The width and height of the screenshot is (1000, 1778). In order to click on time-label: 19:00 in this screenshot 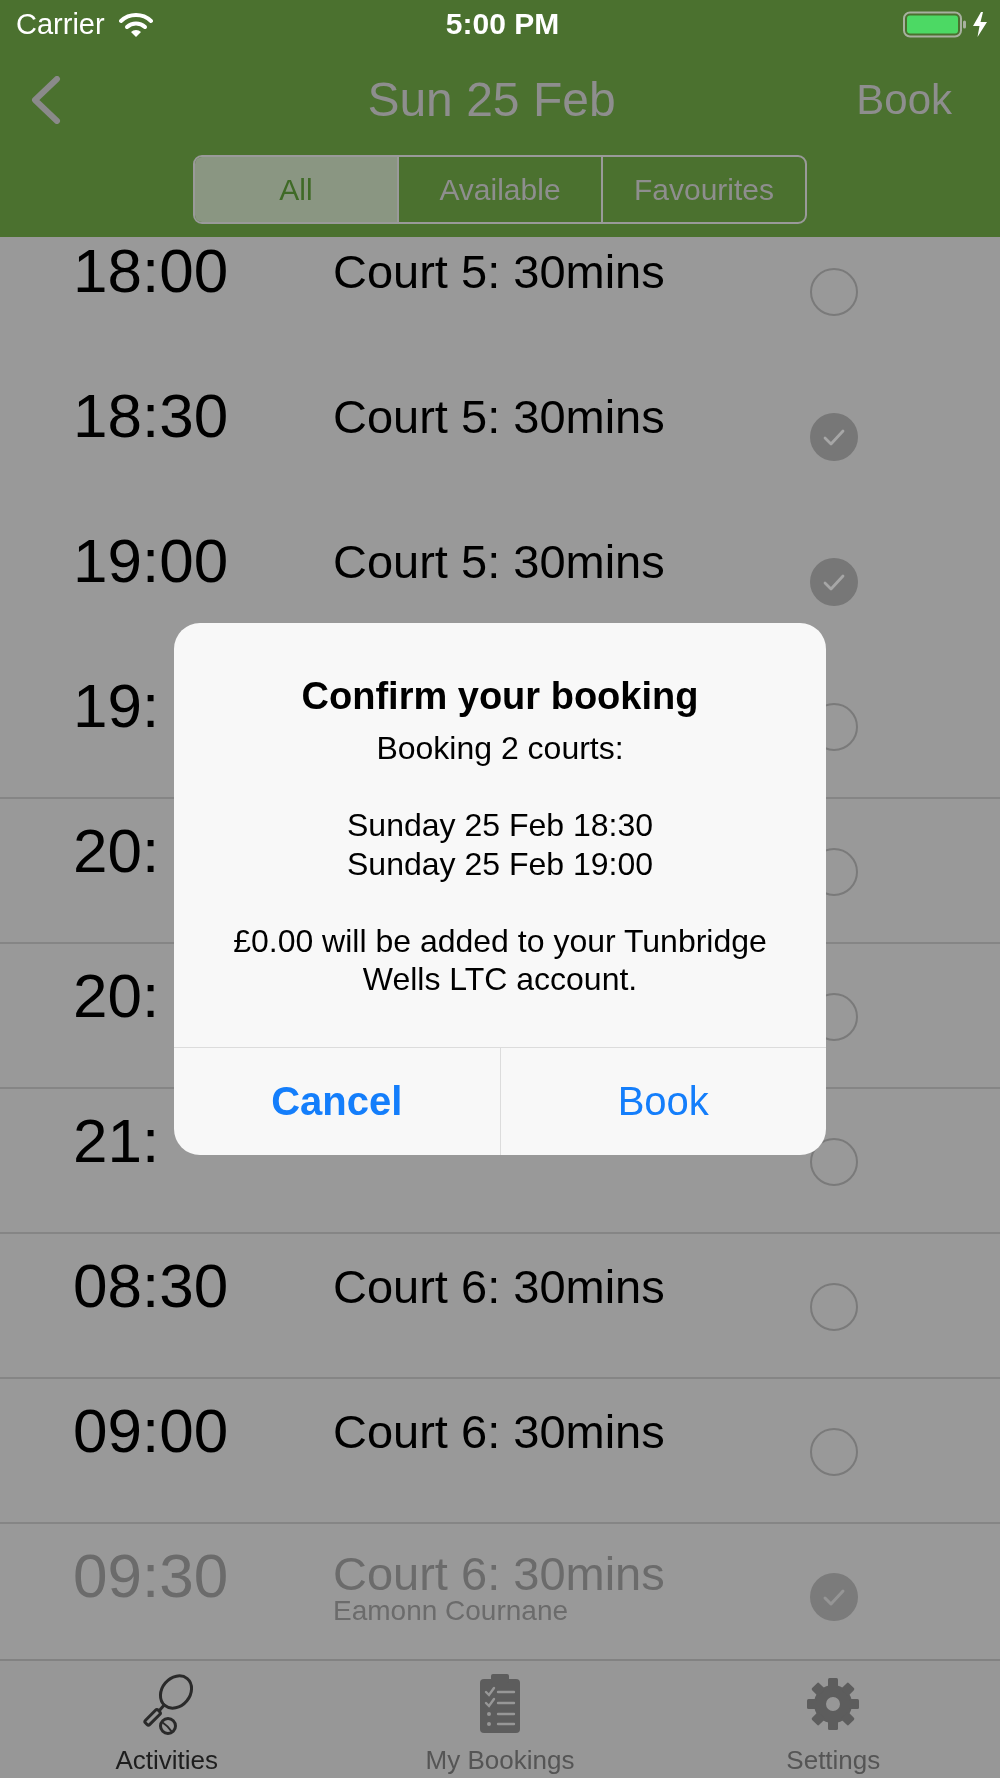, I will do `click(151, 561)`.